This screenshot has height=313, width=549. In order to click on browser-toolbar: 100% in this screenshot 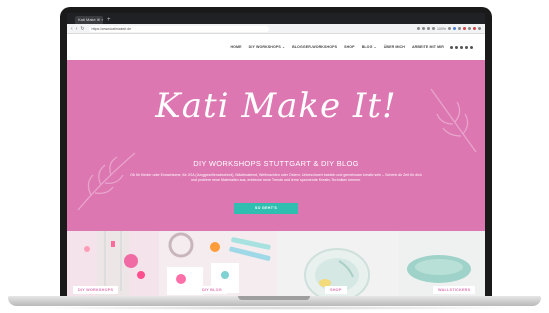, I will do `click(449, 29)`.